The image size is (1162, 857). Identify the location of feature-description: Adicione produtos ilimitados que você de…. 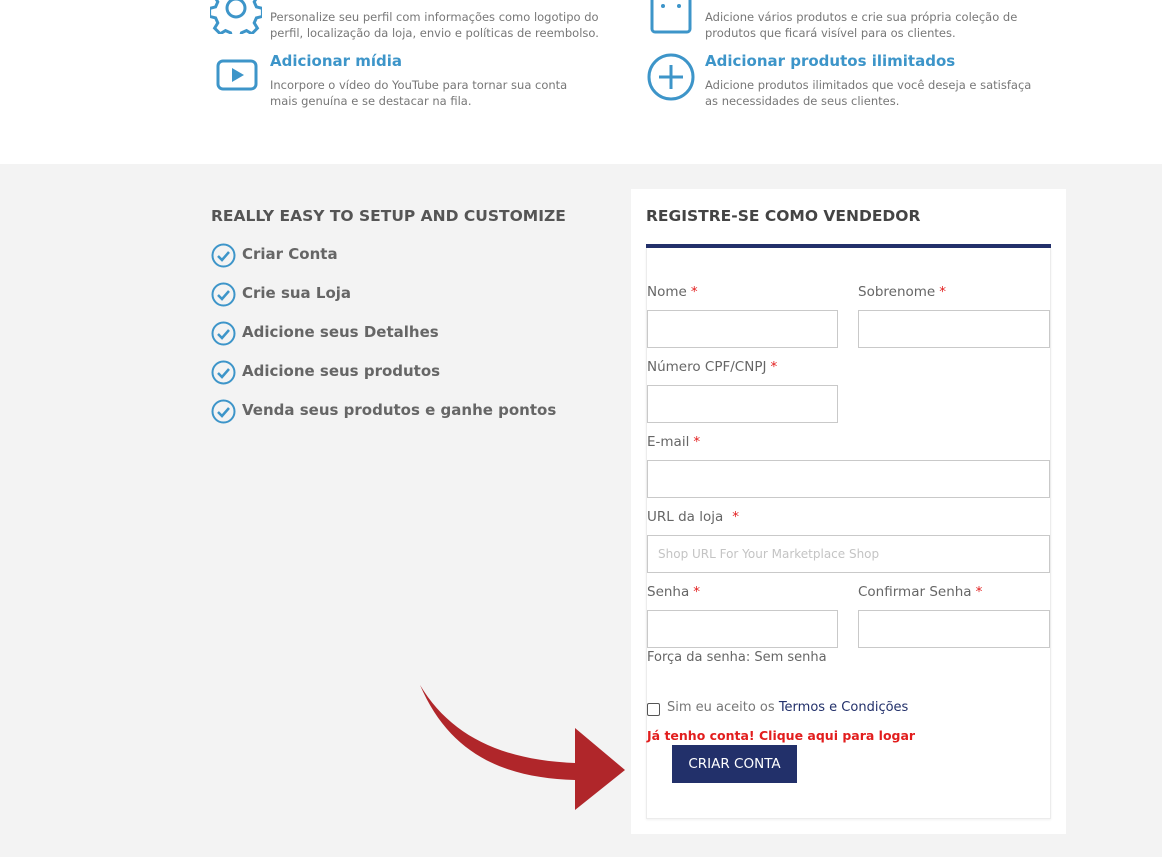
(885, 93).